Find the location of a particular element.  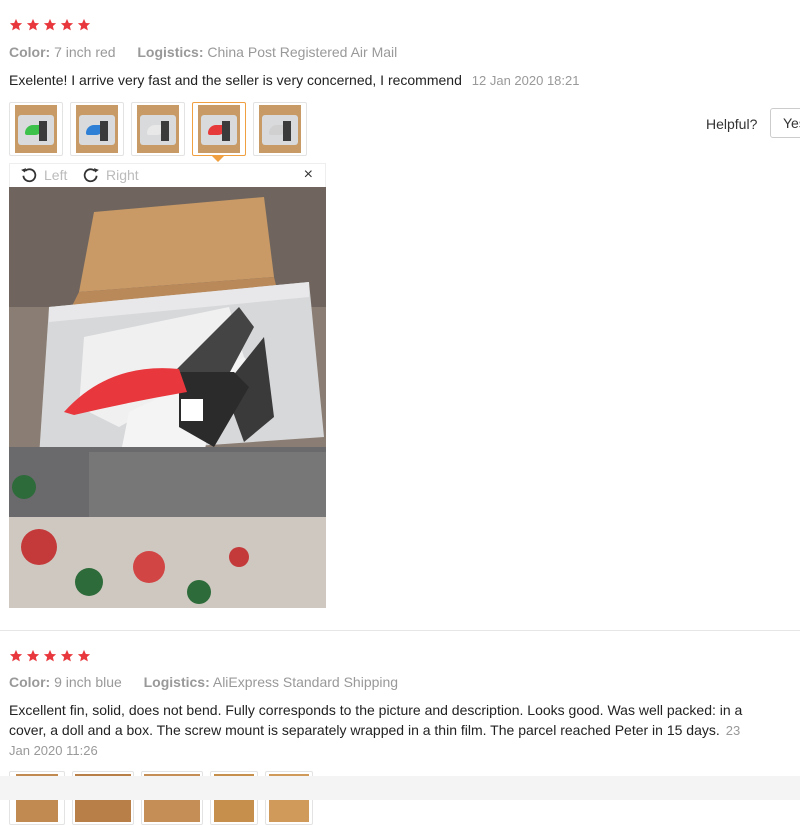

helpful-label: Helpful? is located at coordinates (732, 124).